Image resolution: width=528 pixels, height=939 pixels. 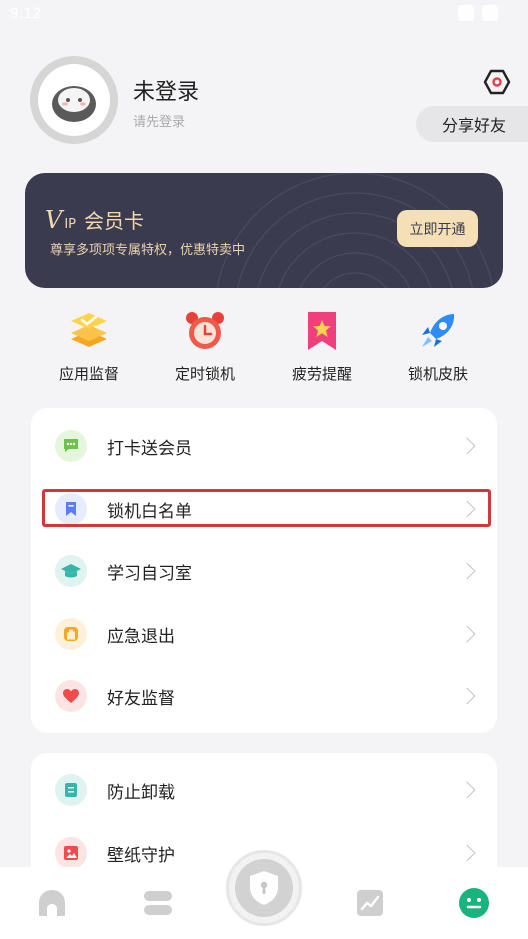 I want to click on vip-title: V IP 会员卡, so click(x=94, y=219).